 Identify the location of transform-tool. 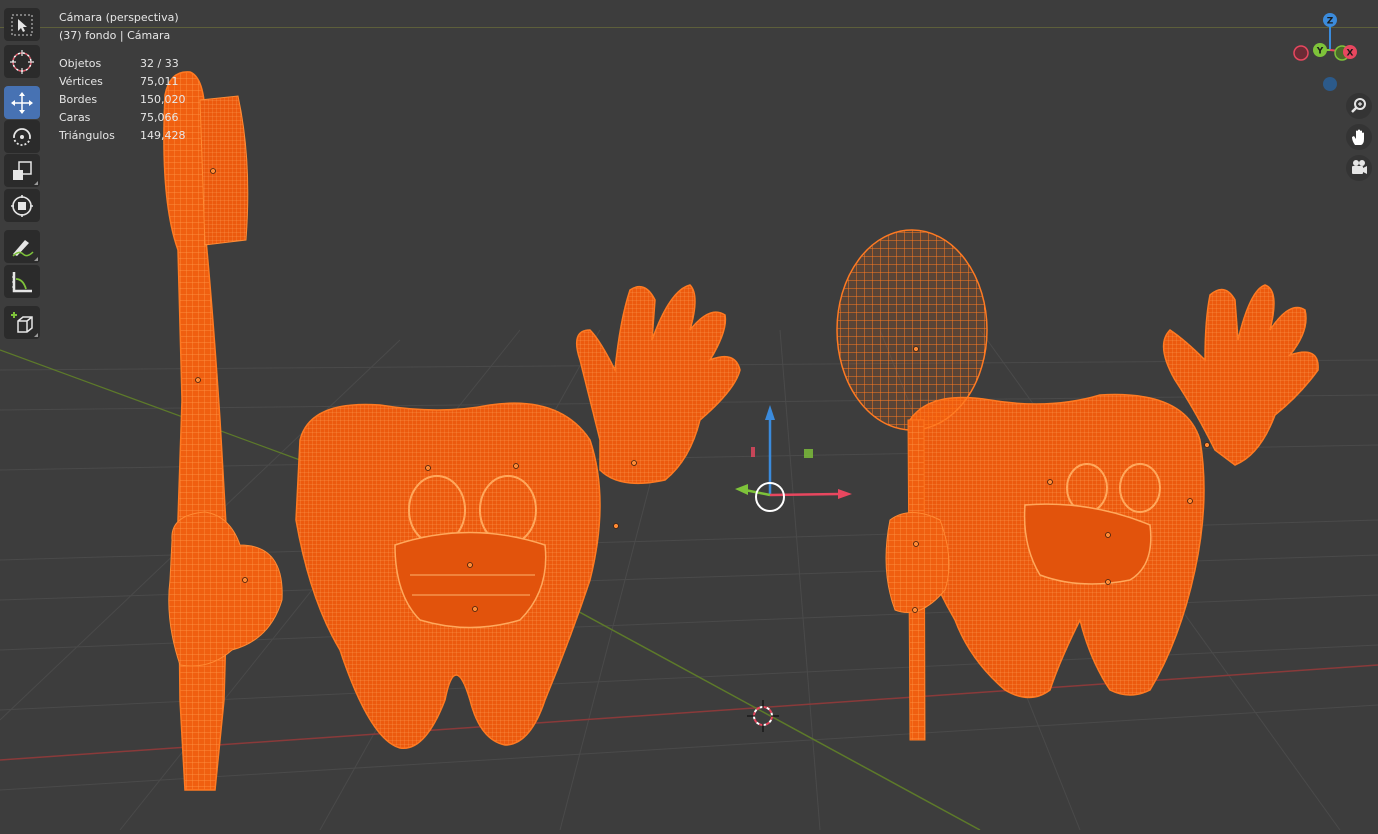
(22, 205).